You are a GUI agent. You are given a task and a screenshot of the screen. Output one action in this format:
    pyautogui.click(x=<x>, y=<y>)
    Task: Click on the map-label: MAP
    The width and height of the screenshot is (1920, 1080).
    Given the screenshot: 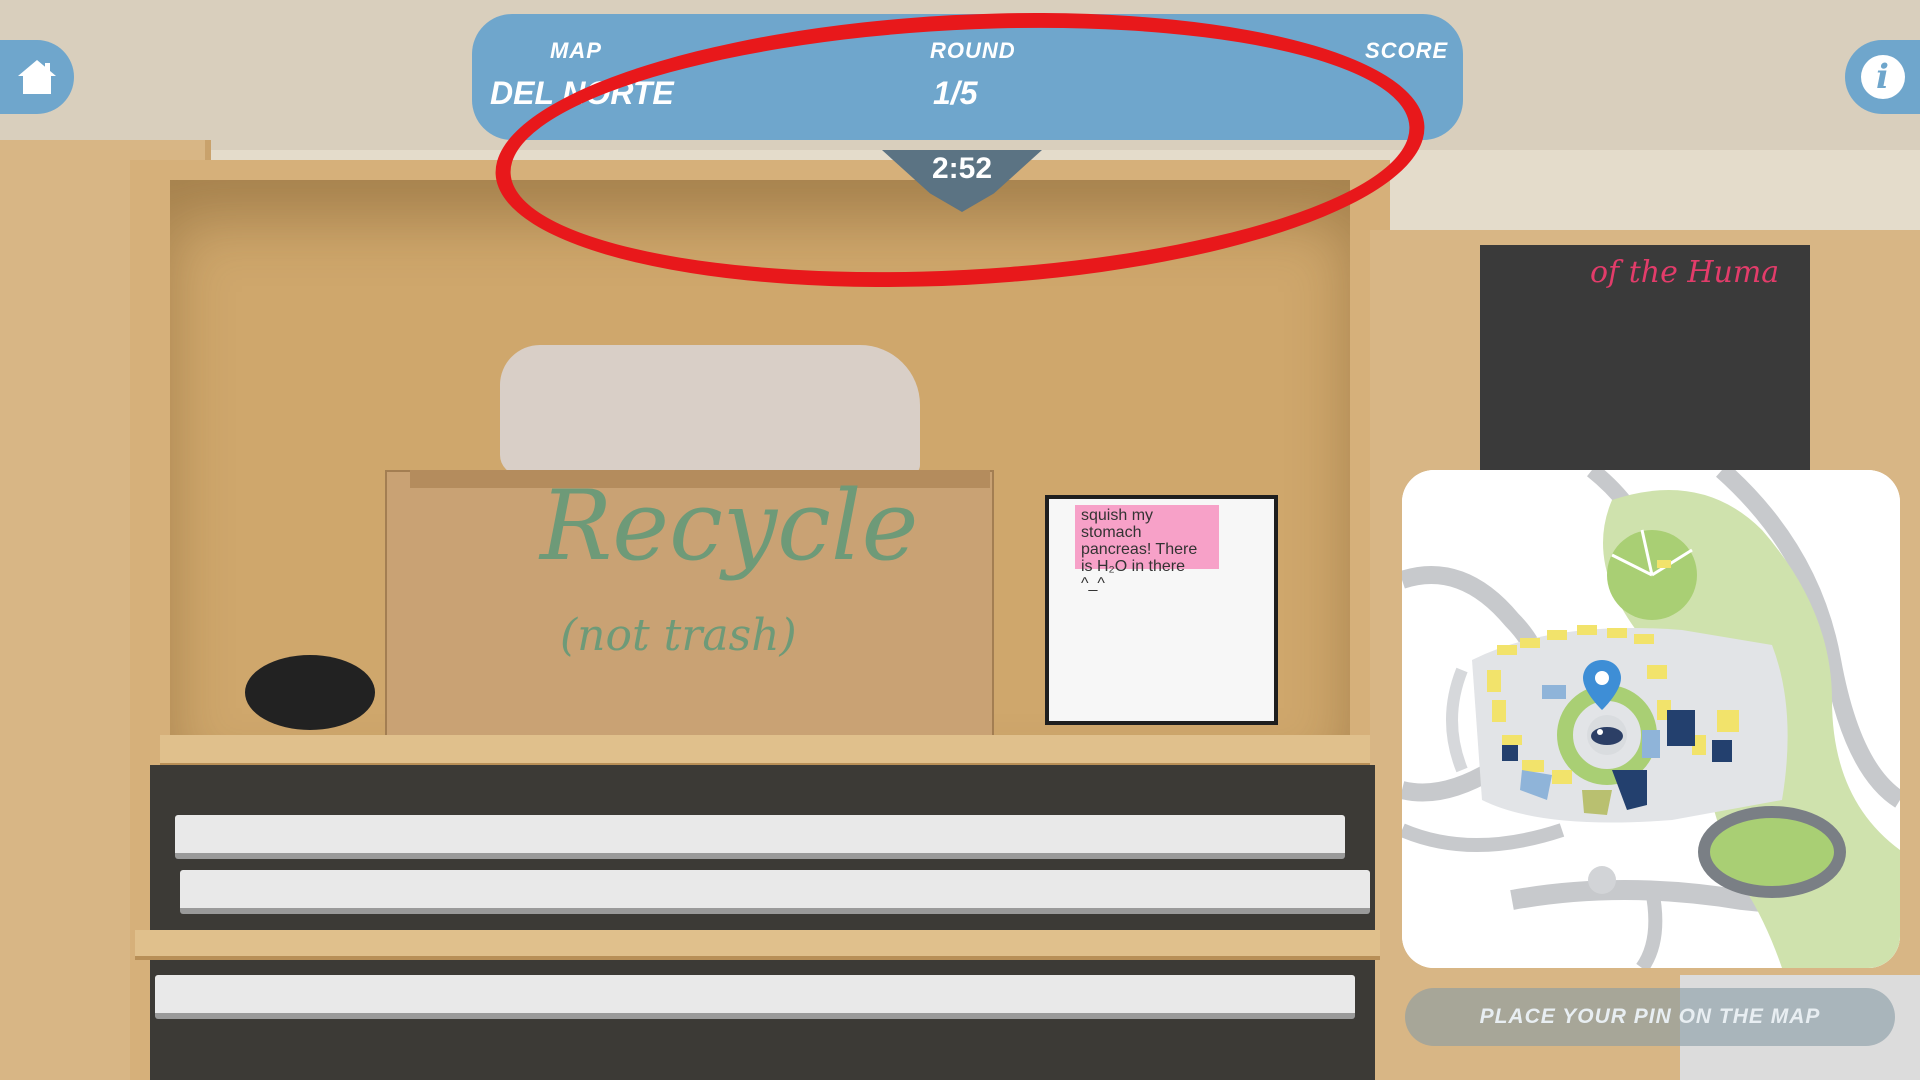 What is the action you would take?
    pyautogui.click(x=576, y=50)
    